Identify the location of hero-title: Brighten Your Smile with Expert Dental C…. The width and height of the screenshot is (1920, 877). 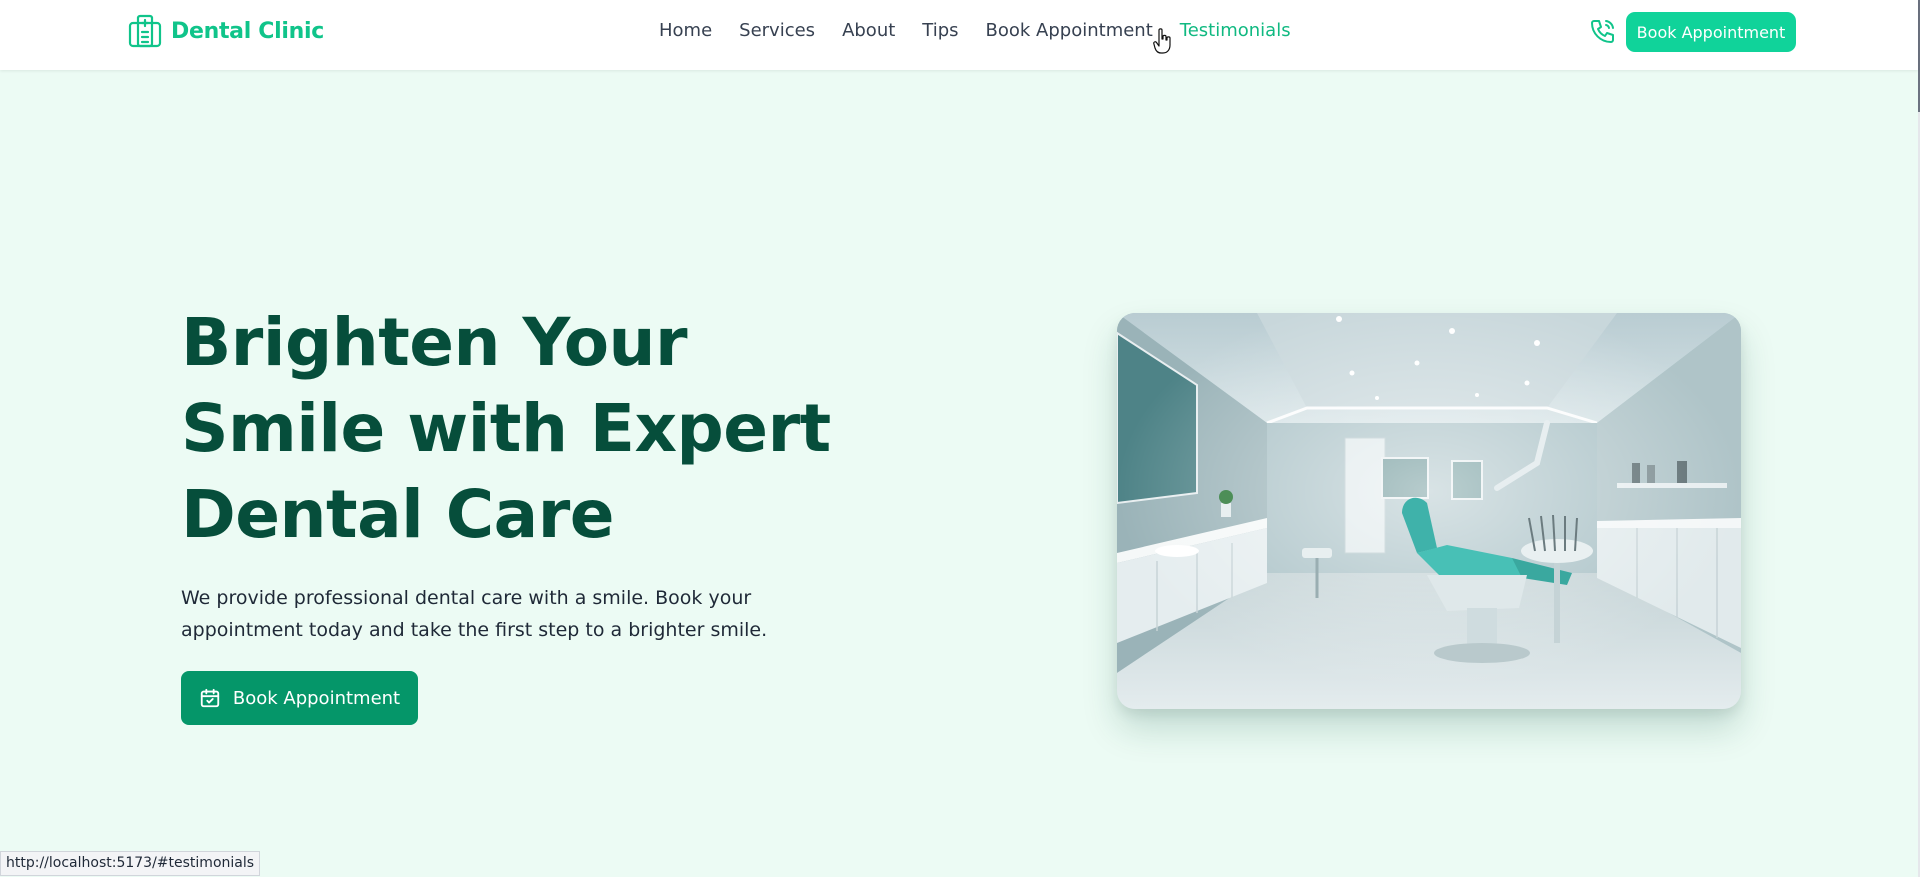
(506, 428).